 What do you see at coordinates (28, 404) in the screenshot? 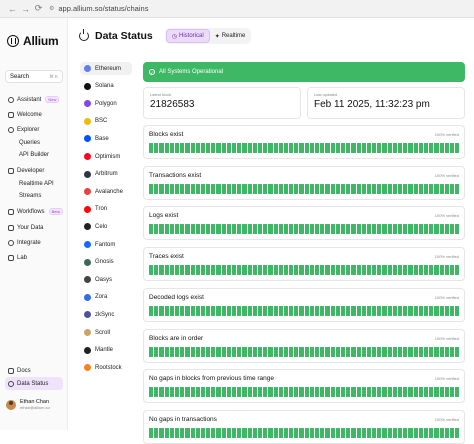
I see `user-profile: Ethan Chan ethan@allium.so` at bounding box center [28, 404].